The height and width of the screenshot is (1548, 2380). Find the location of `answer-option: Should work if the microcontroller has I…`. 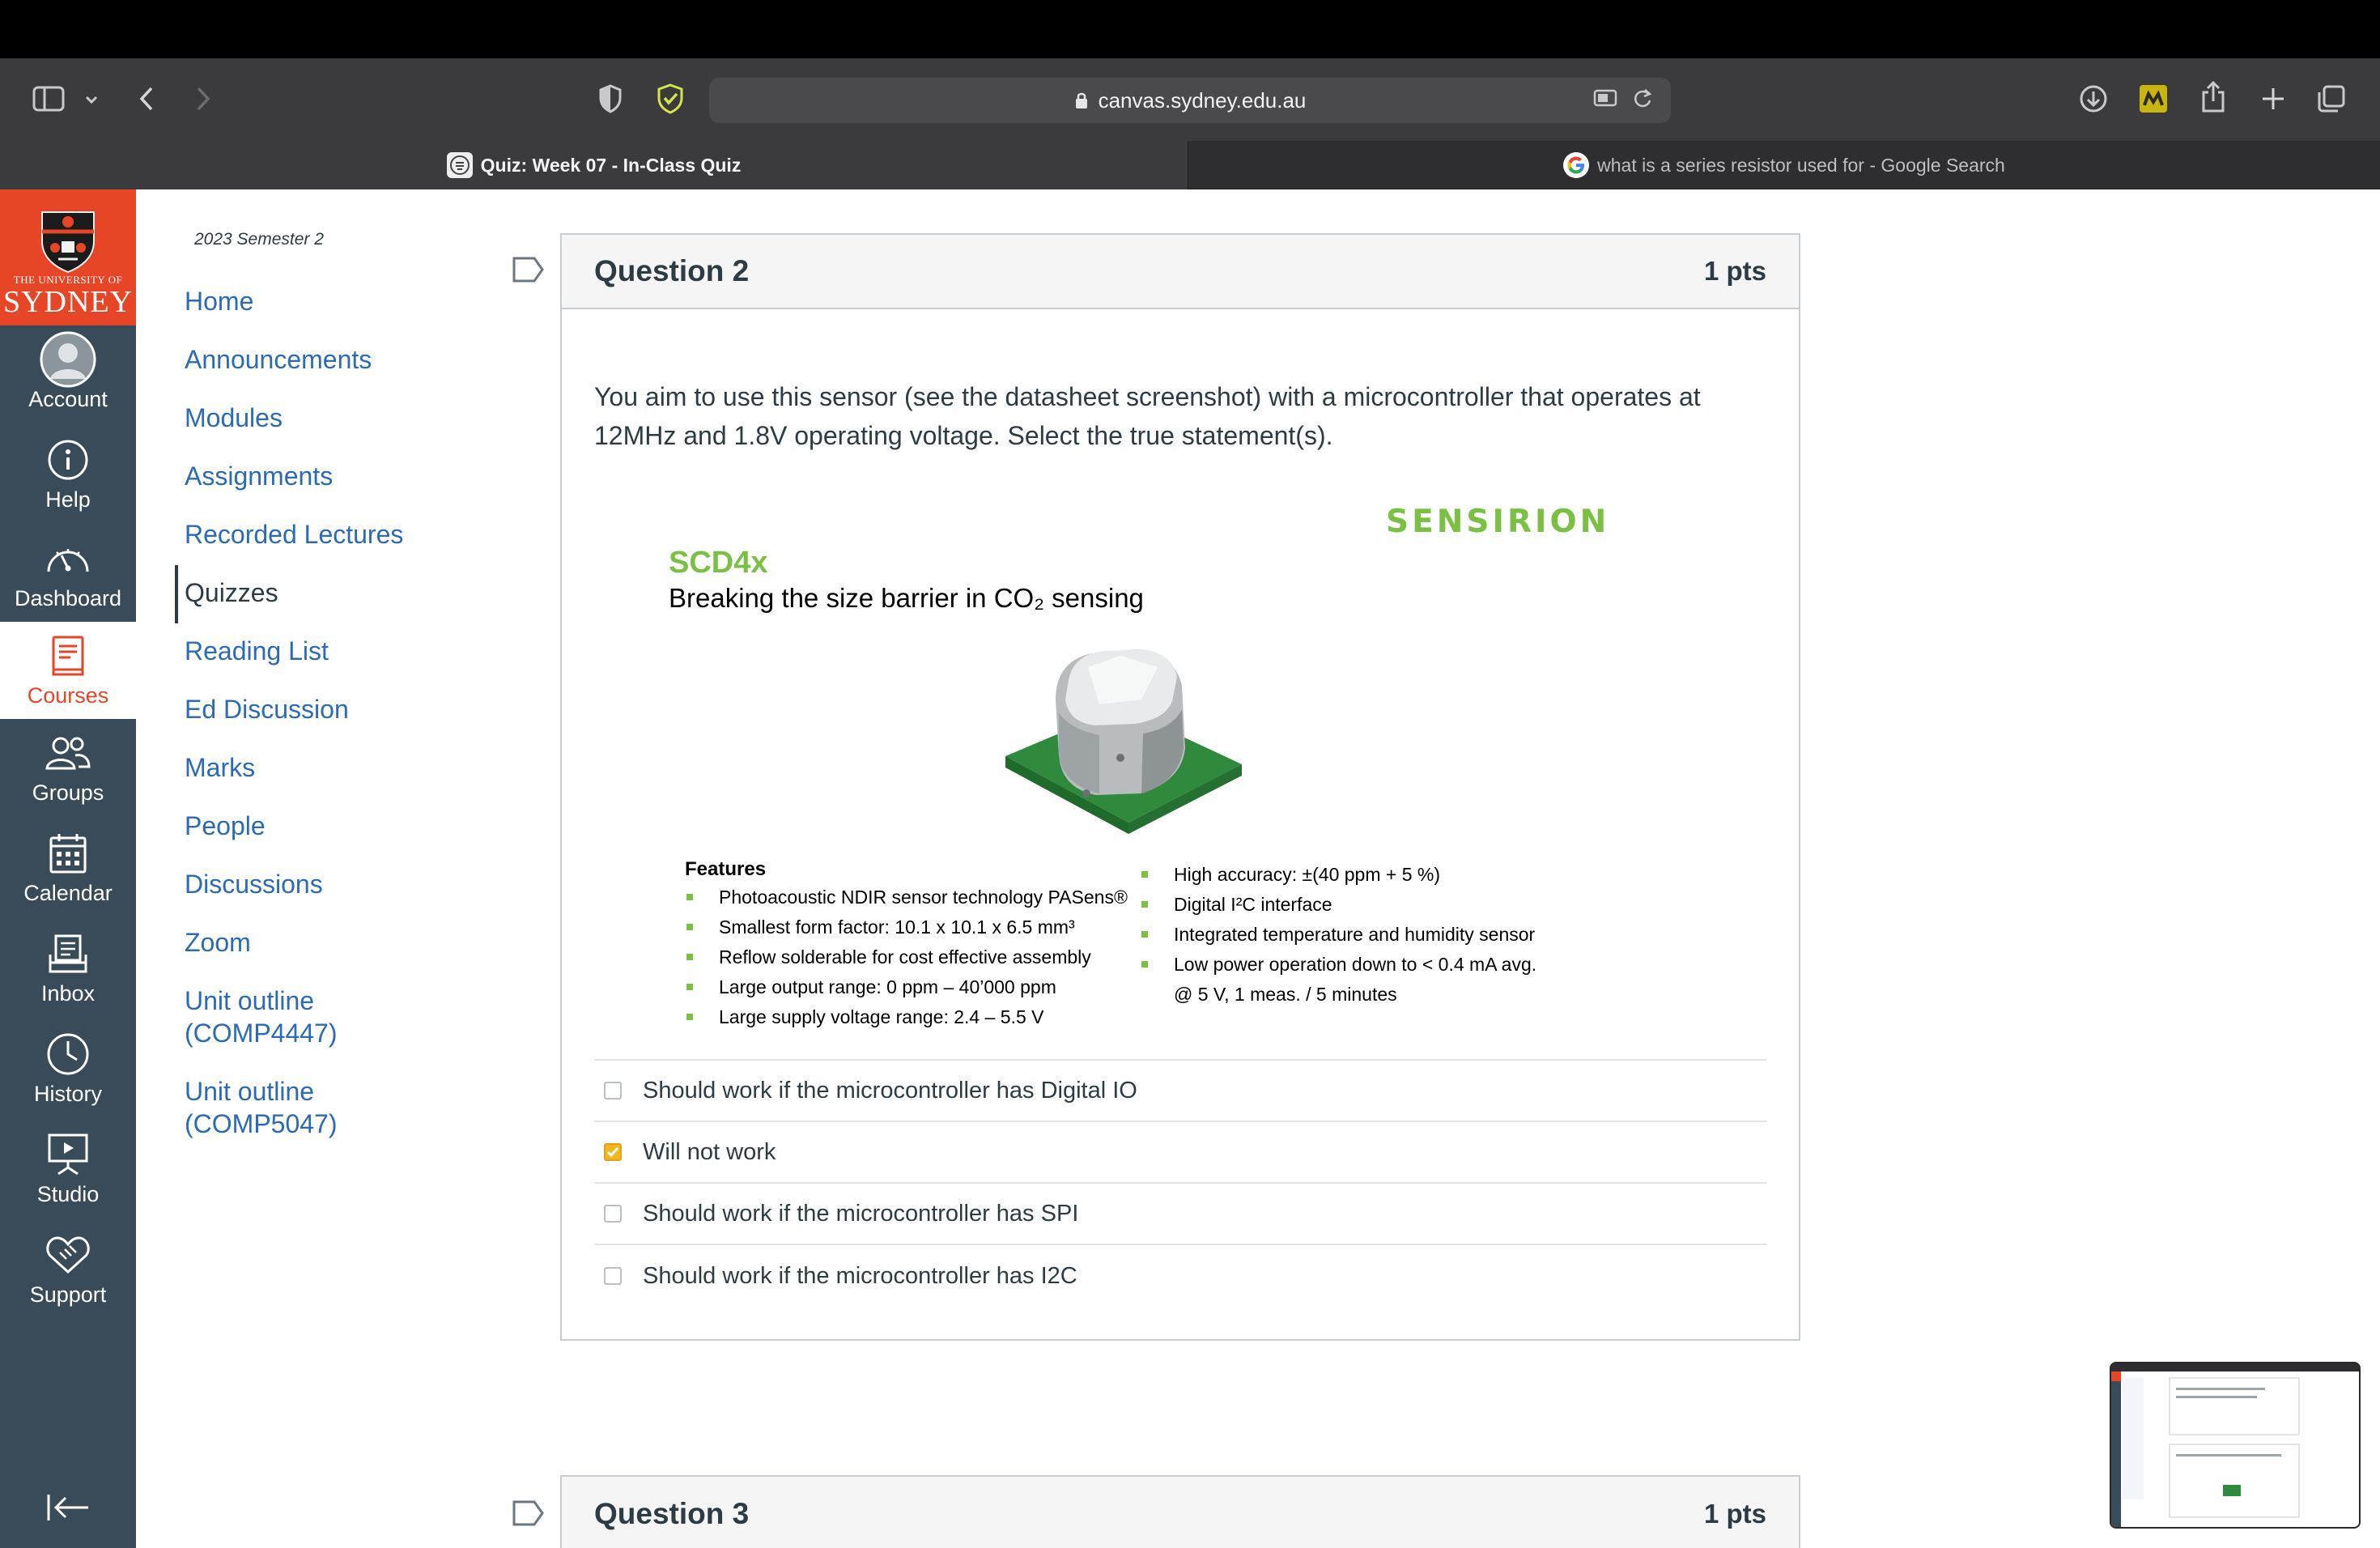

answer-option: Should work if the microcontroller has I… is located at coordinates (1180, 1276).